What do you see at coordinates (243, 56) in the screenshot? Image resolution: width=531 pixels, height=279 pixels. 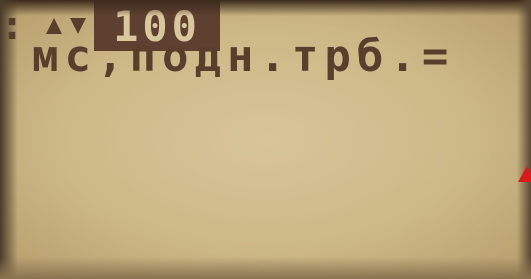 I see `parameter-label: мс,подн.трб.=` at bounding box center [243, 56].